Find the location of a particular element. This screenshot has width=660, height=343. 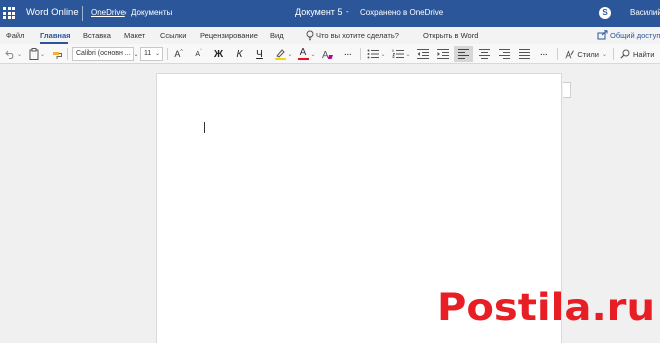

font-size-value: 11 is located at coordinates (148, 53).